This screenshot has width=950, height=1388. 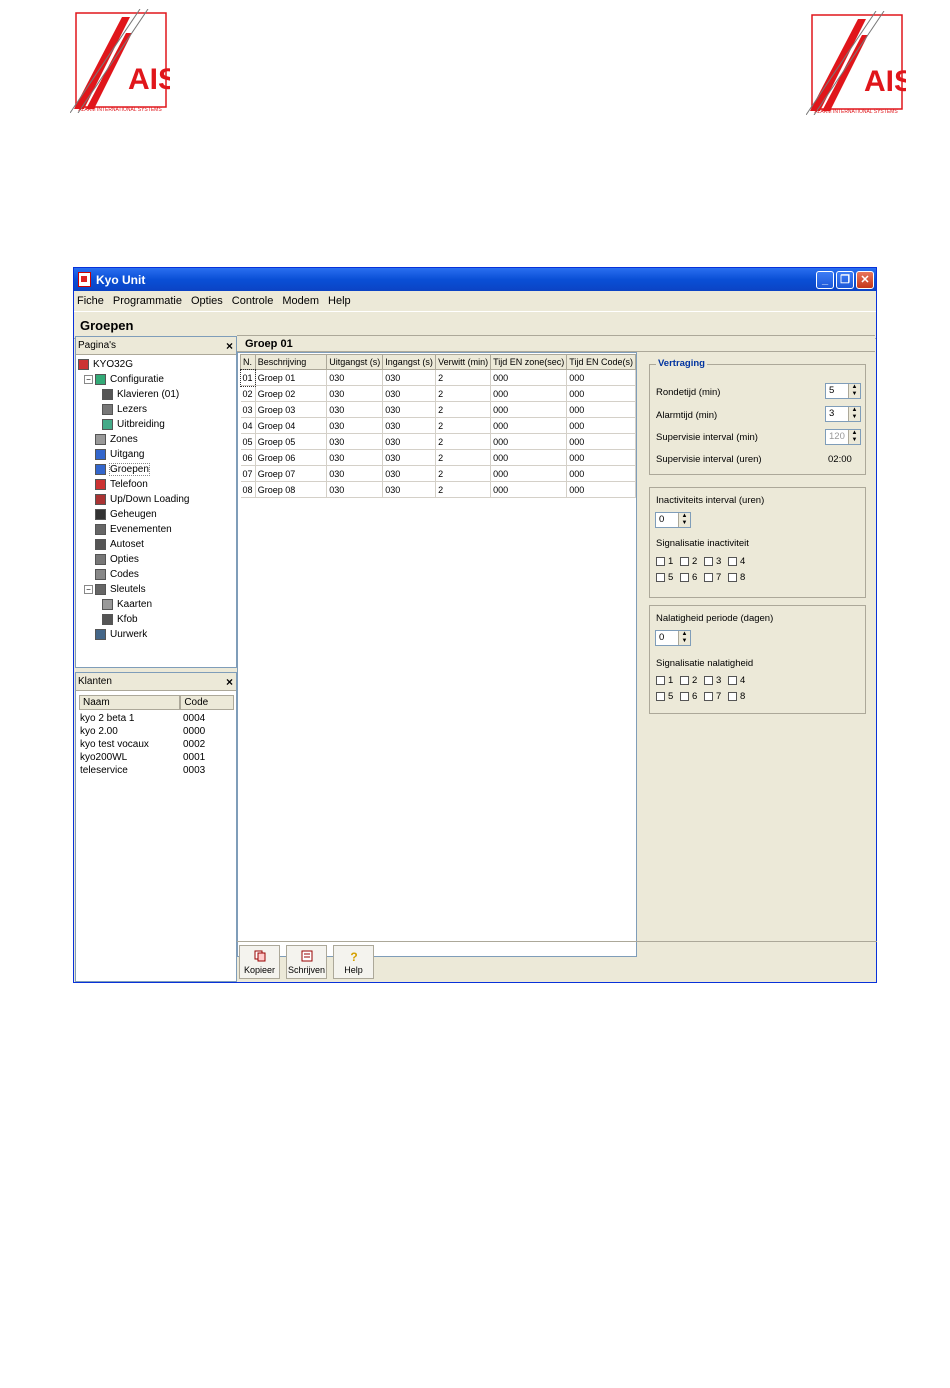 I want to click on nalatigheid-checkbox-6: 6, so click(x=692, y=696).